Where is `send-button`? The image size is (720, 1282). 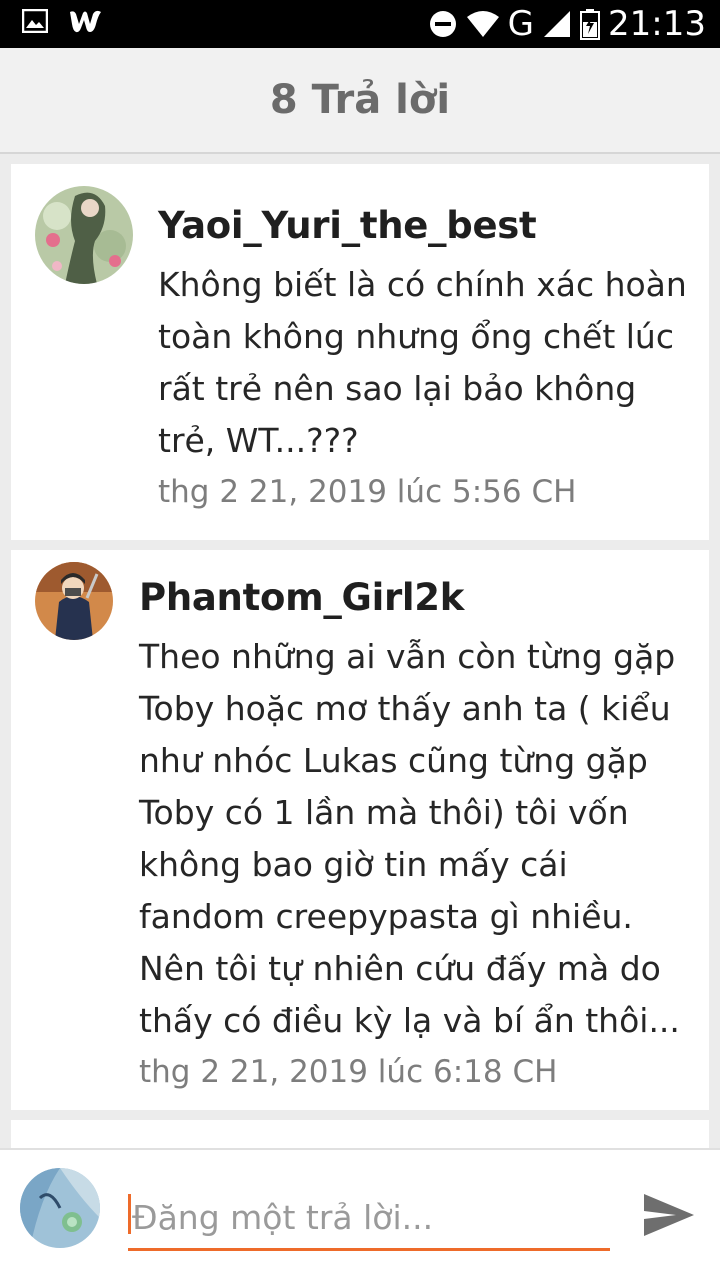
send-button is located at coordinates (669, 1215).